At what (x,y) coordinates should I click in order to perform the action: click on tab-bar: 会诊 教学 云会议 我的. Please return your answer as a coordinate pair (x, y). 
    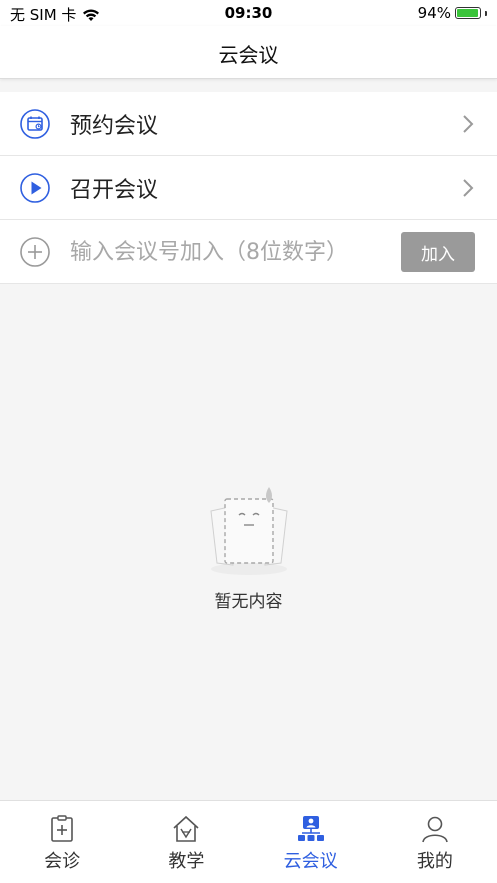
    Looking at the image, I should click on (248, 841).